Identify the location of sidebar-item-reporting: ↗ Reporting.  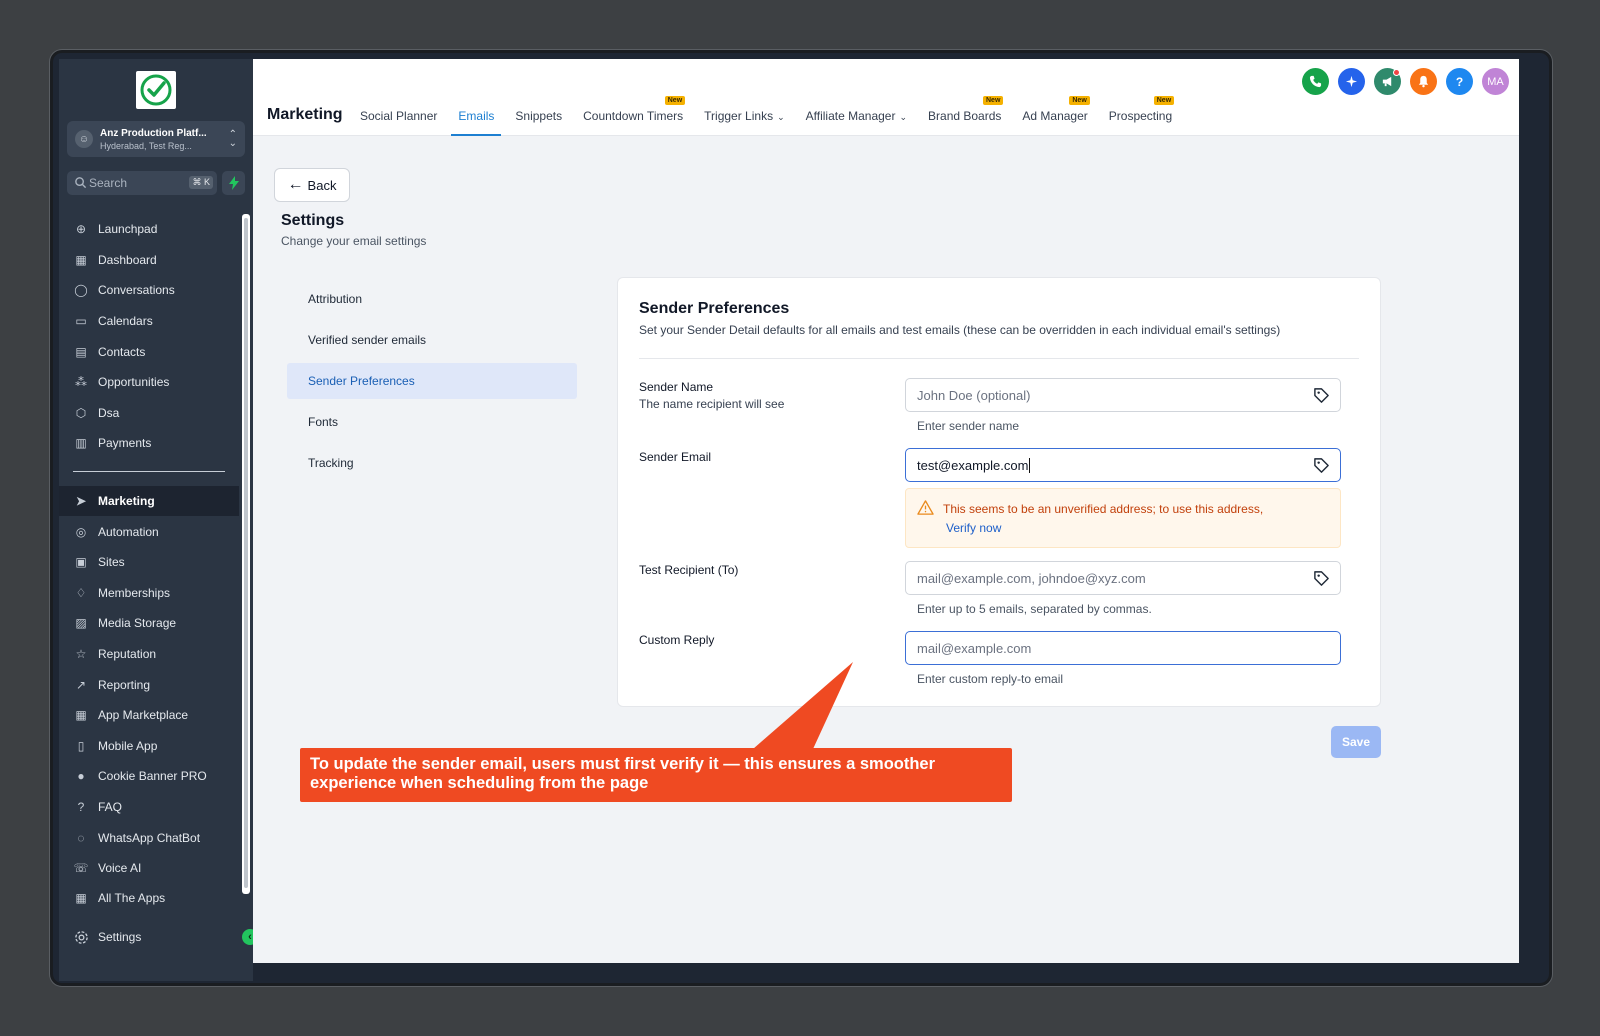
(149, 684).